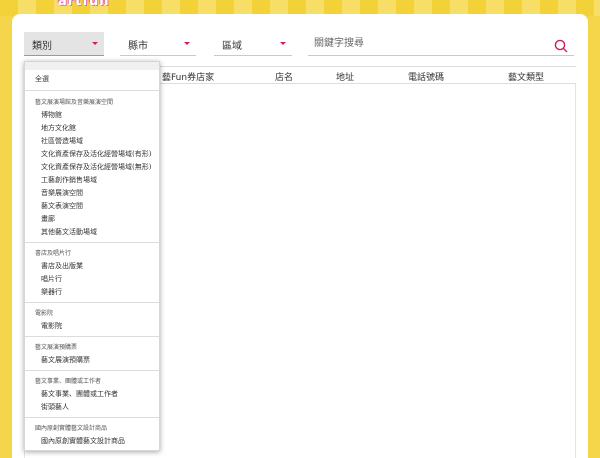  Describe the element at coordinates (51, 326) in the screenshot. I see `dropdown-option: 電影院` at that location.